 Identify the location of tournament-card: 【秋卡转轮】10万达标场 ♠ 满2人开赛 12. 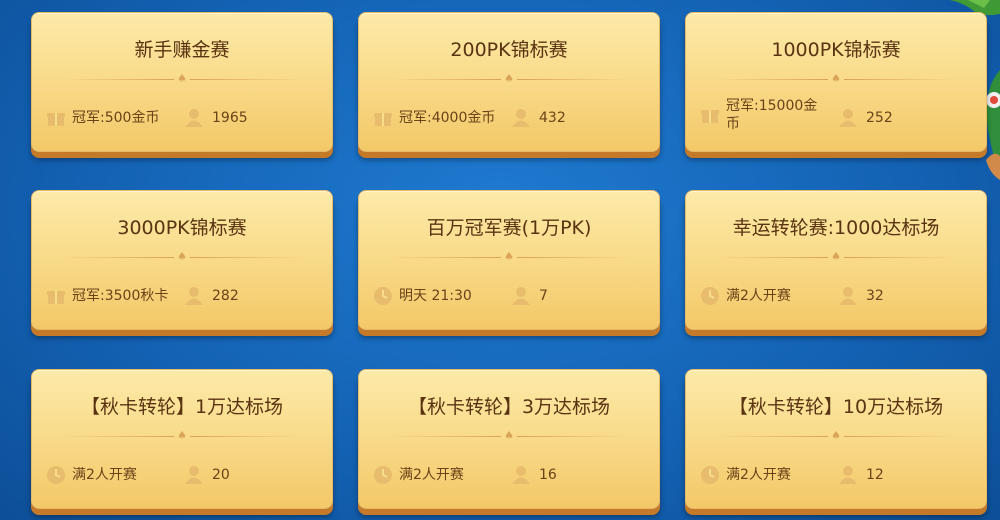
(836, 439).